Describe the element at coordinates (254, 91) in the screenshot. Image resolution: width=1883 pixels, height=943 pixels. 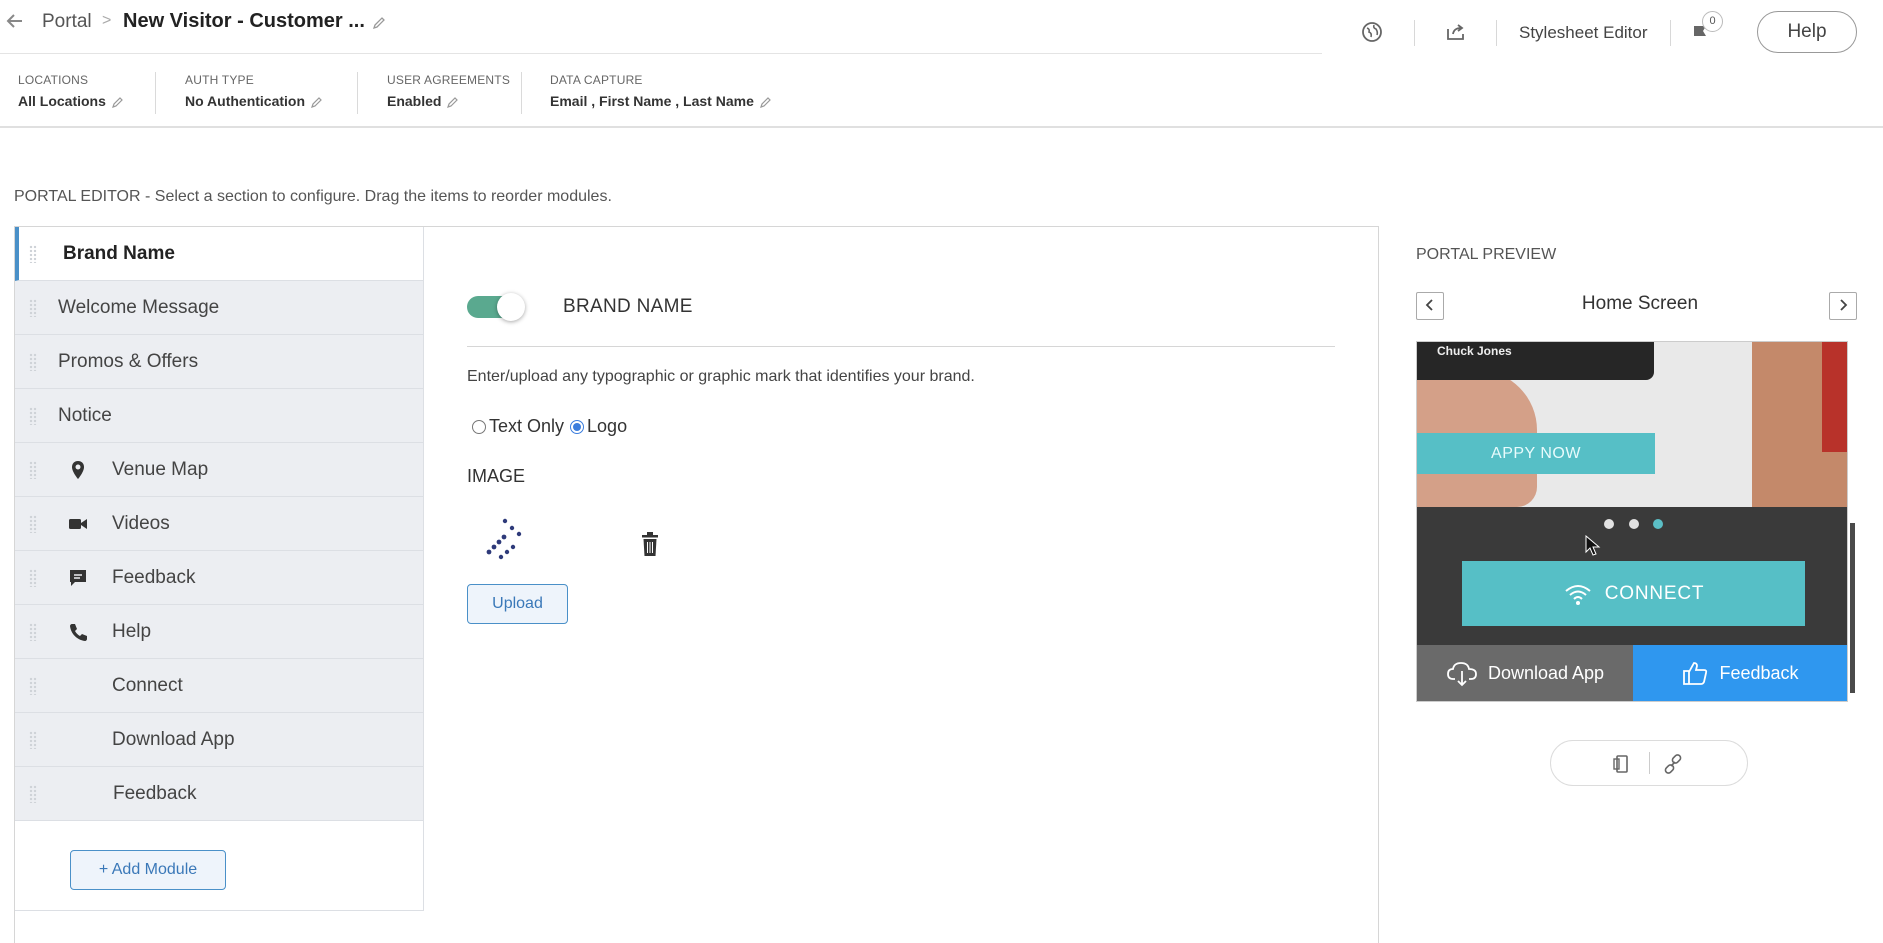
I see `setting-auth-type: AUTH TYPE No Authentication` at that location.